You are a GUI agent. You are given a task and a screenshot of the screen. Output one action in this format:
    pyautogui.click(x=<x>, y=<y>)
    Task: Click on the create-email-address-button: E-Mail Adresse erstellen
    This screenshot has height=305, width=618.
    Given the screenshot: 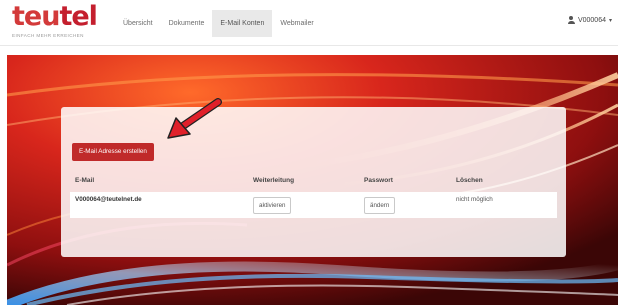 What is the action you would take?
    pyautogui.click(x=113, y=152)
    